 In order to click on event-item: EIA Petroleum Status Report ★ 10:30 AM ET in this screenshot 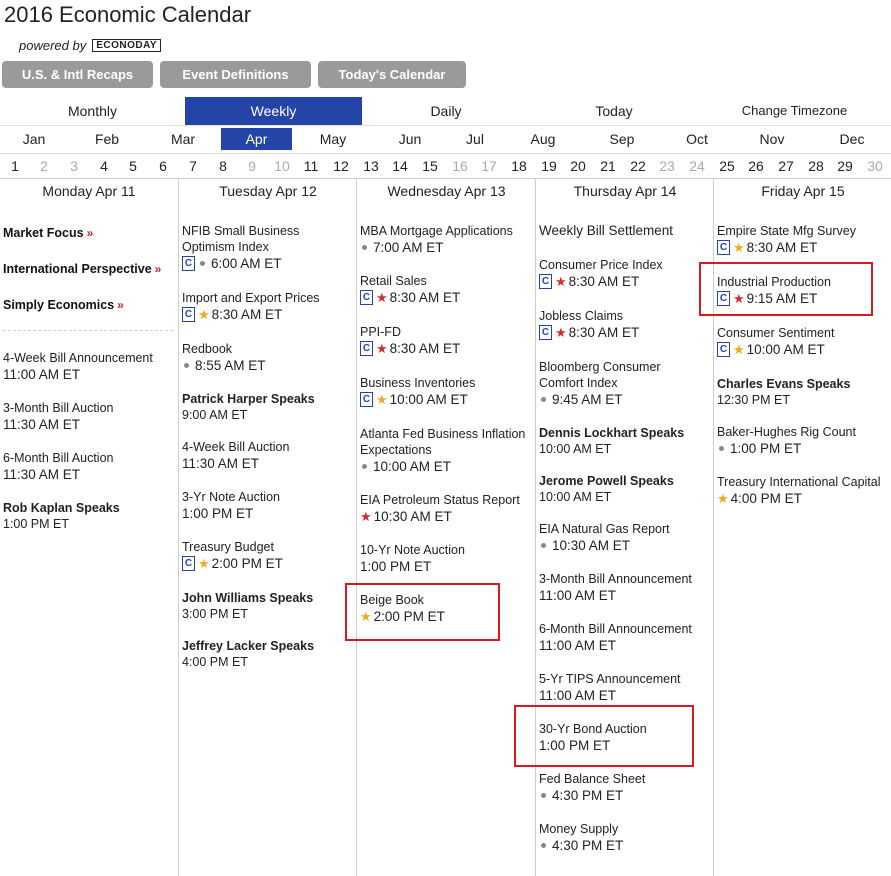, I will do `click(446, 508)`.